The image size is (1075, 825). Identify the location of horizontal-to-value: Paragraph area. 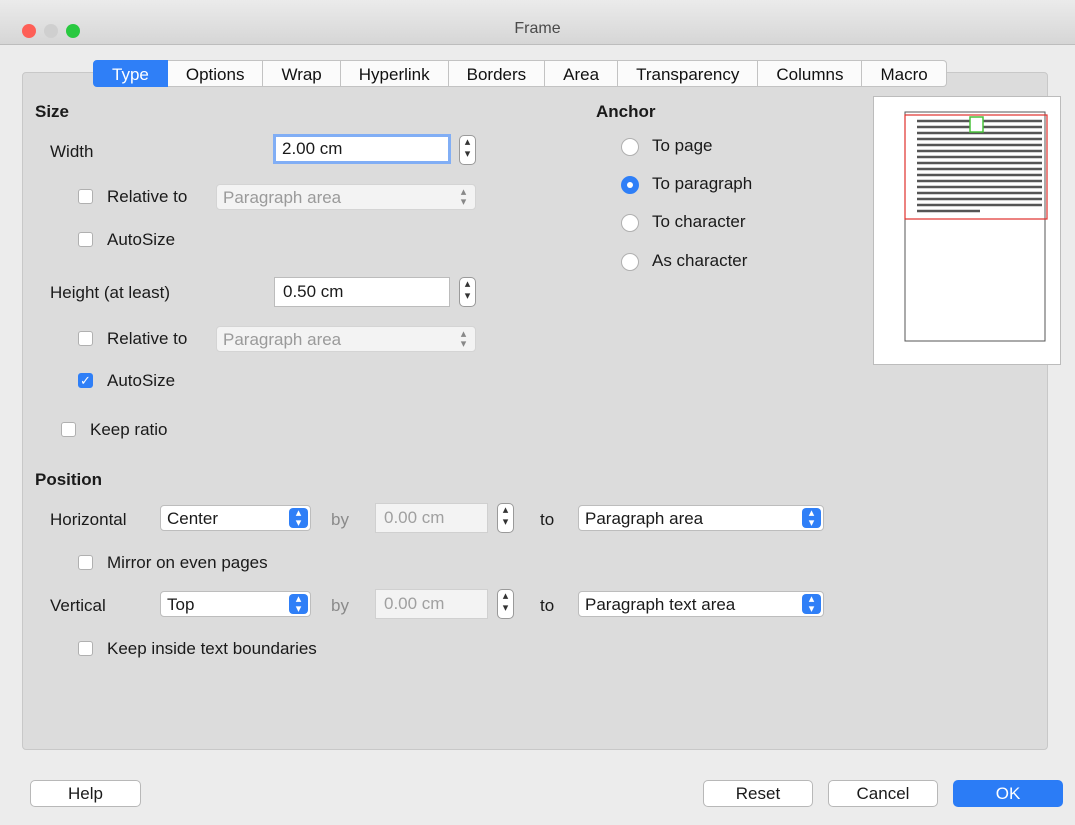
(644, 518).